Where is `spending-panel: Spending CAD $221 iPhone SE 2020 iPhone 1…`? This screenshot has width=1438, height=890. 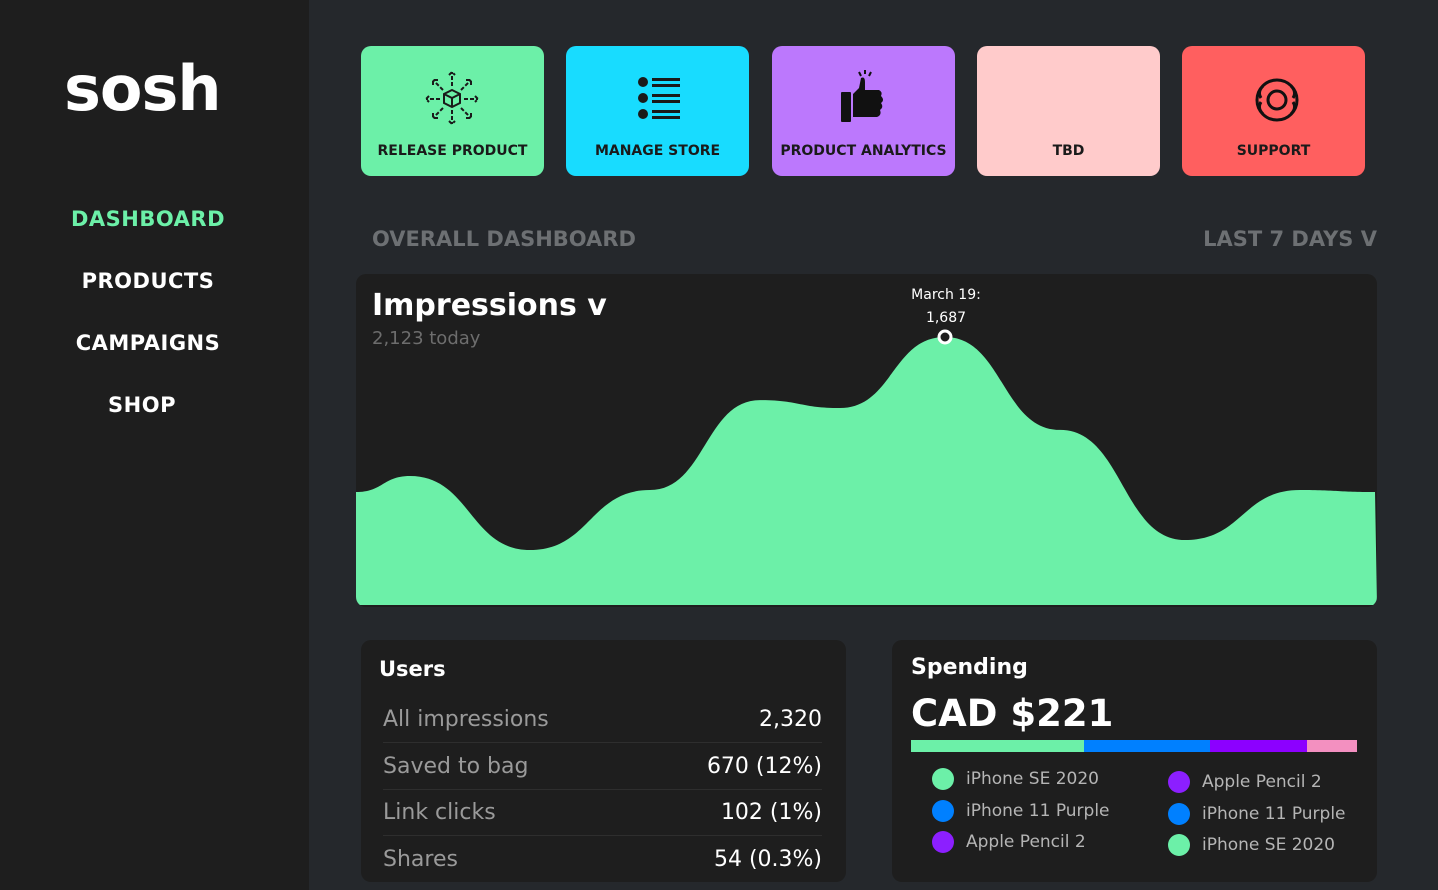 spending-panel: Spending CAD $221 iPhone SE 2020 iPhone 1… is located at coordinates (1134, 761).